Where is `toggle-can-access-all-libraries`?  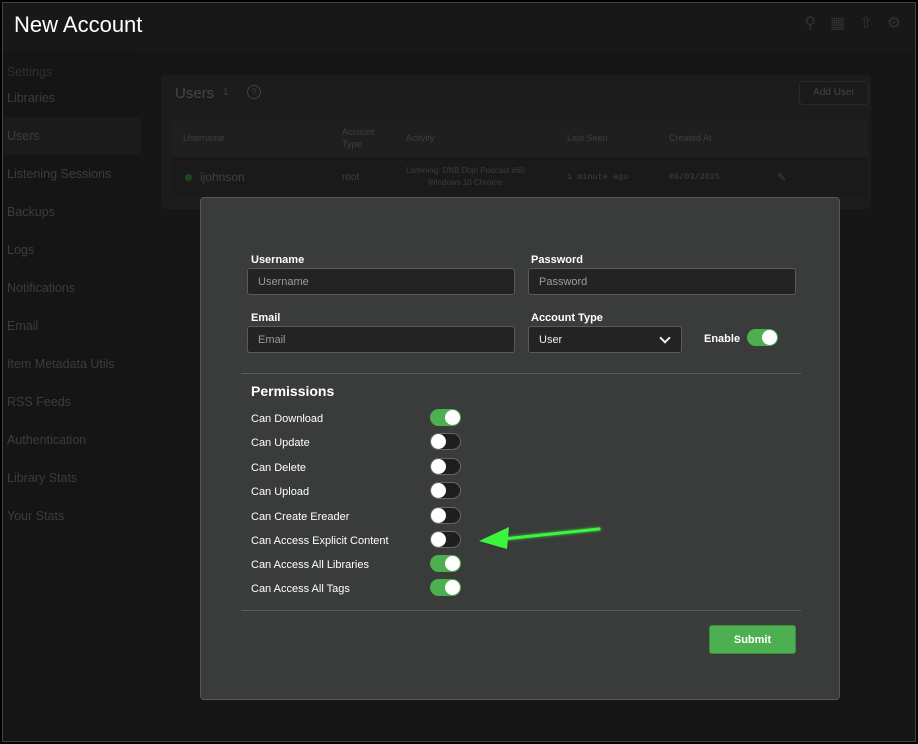 toggle-can-access-all-libraries is located at coordinates (445, 563).